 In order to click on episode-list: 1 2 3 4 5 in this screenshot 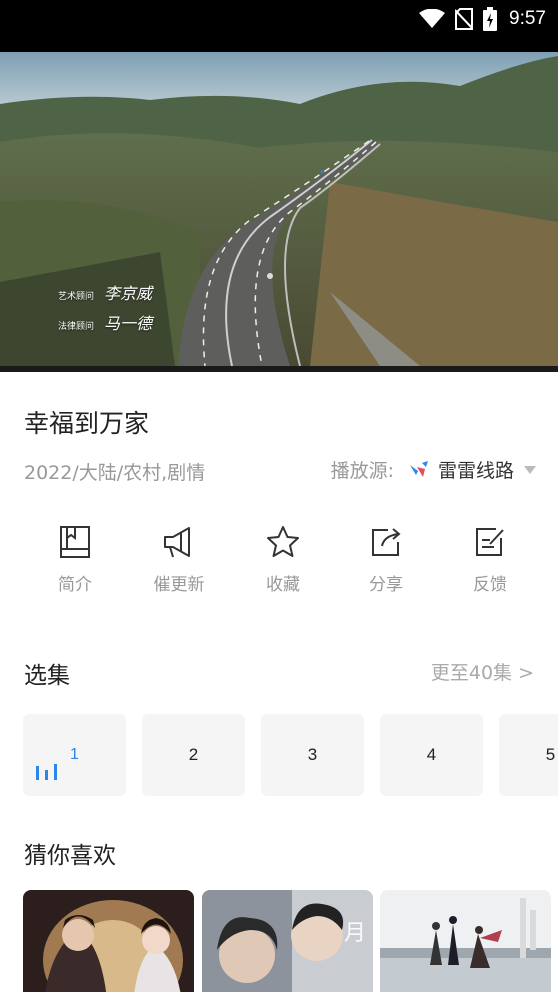, I will do `click(290, 755)`.